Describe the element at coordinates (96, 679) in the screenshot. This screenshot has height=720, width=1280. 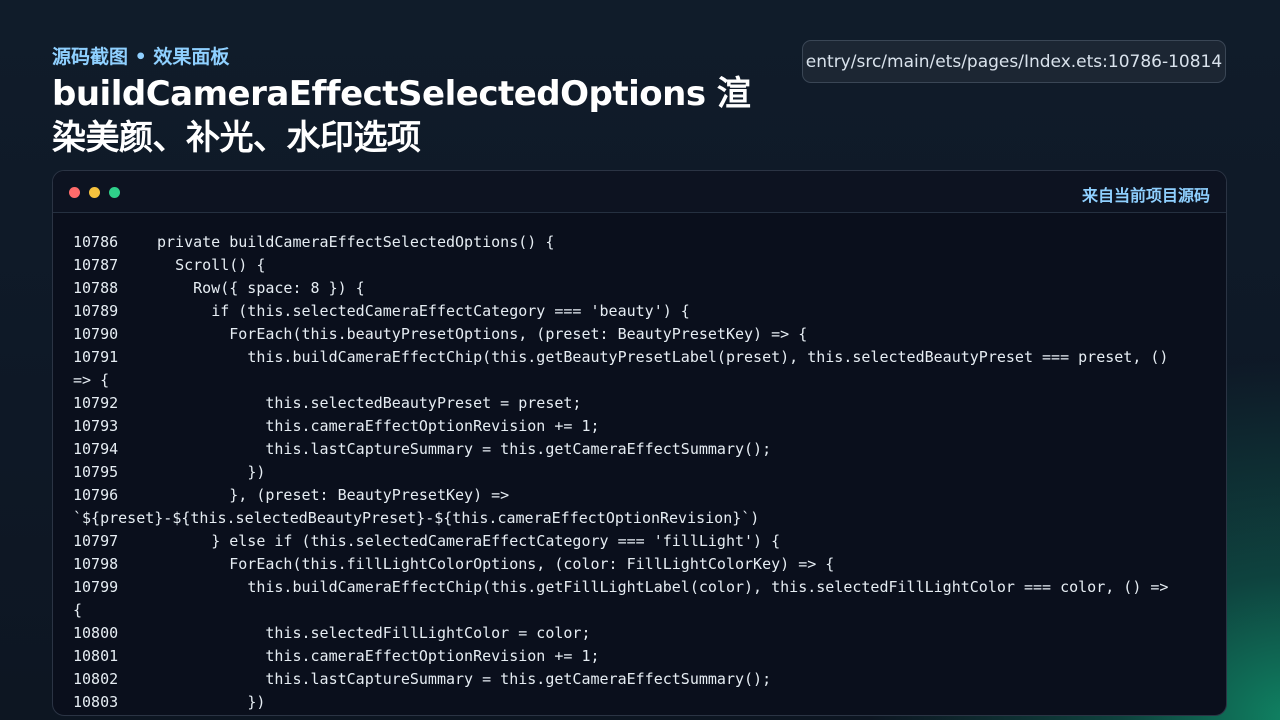
I see `line-number: 10802` at that location.